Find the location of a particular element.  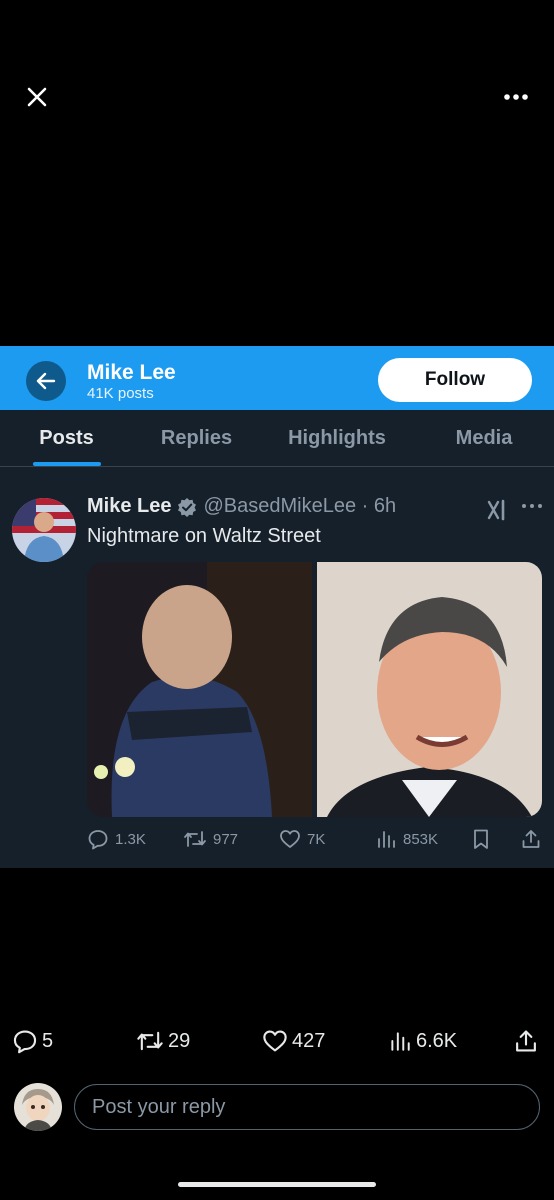

share-button is located at coordinates (528, 1041).